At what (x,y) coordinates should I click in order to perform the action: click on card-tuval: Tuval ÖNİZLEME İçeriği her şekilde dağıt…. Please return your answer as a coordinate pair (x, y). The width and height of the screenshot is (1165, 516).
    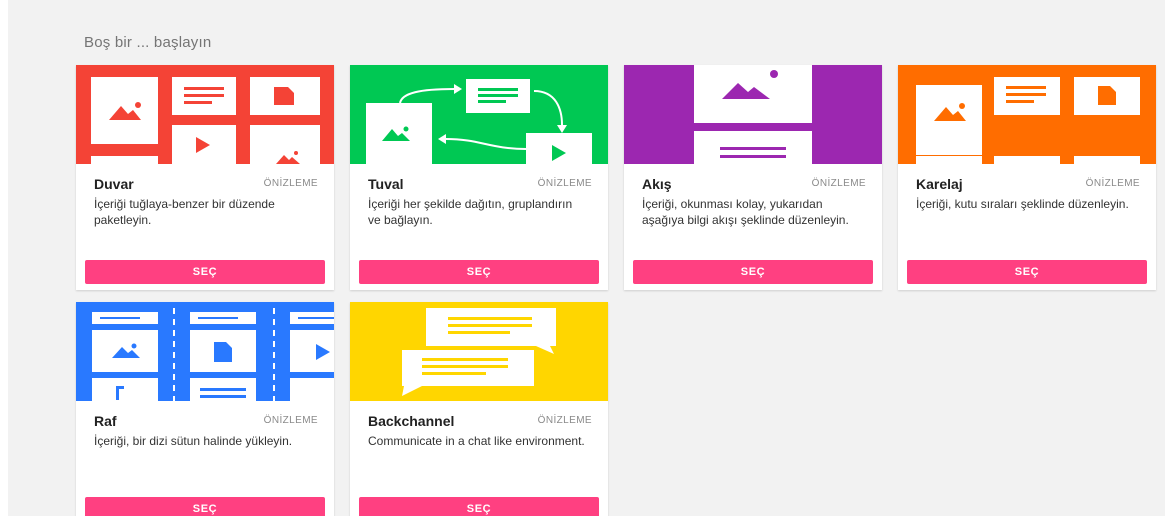
    Looking at the image, I should click on (479, 177).